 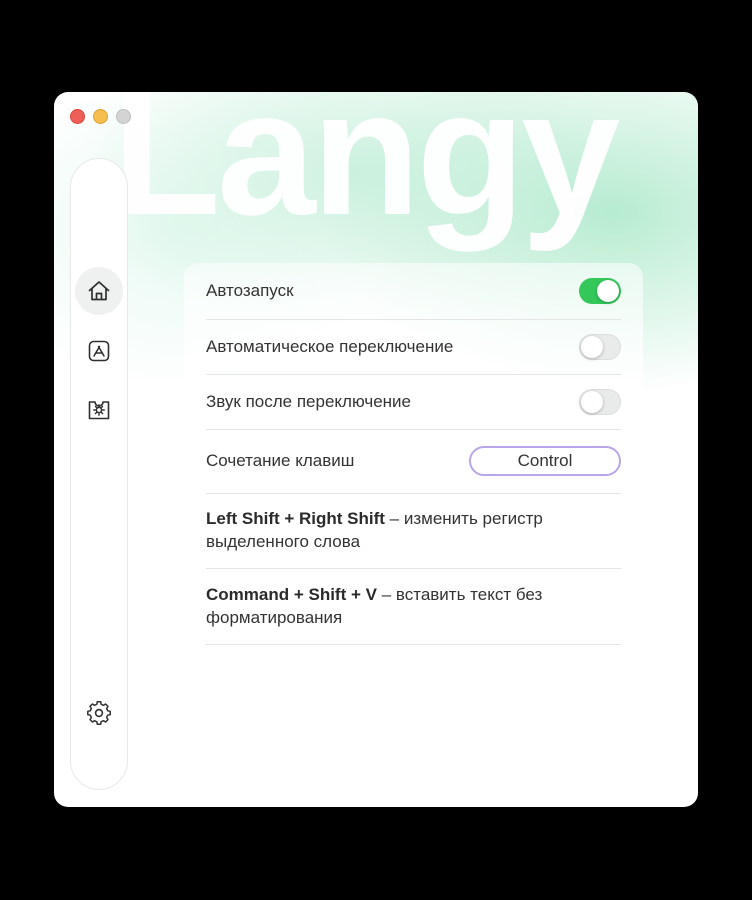 I want to click on auto-switch-toggle, so click(x=600, y=346).